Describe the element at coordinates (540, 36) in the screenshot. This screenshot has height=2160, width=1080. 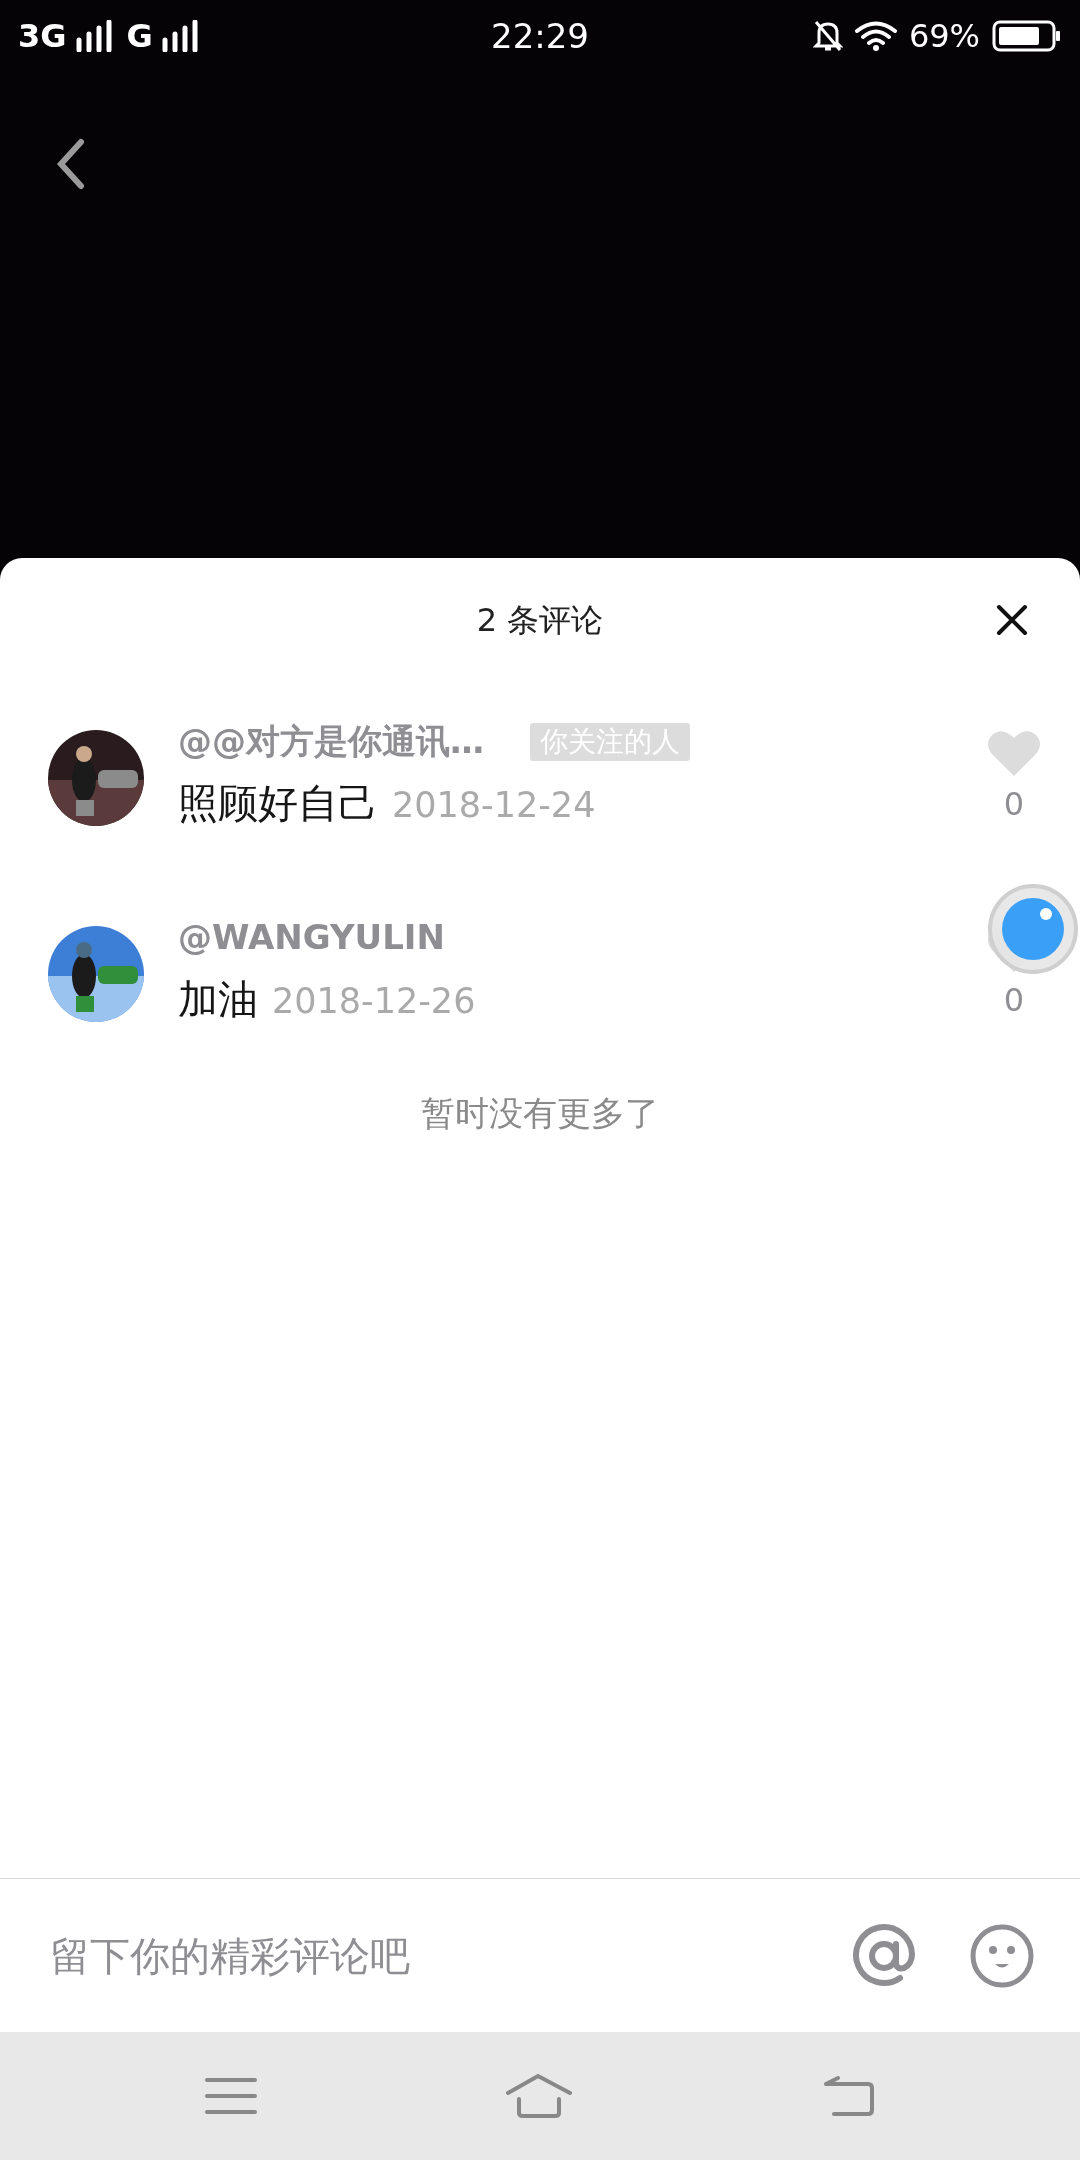
I see `clock: 22:29` at that location.